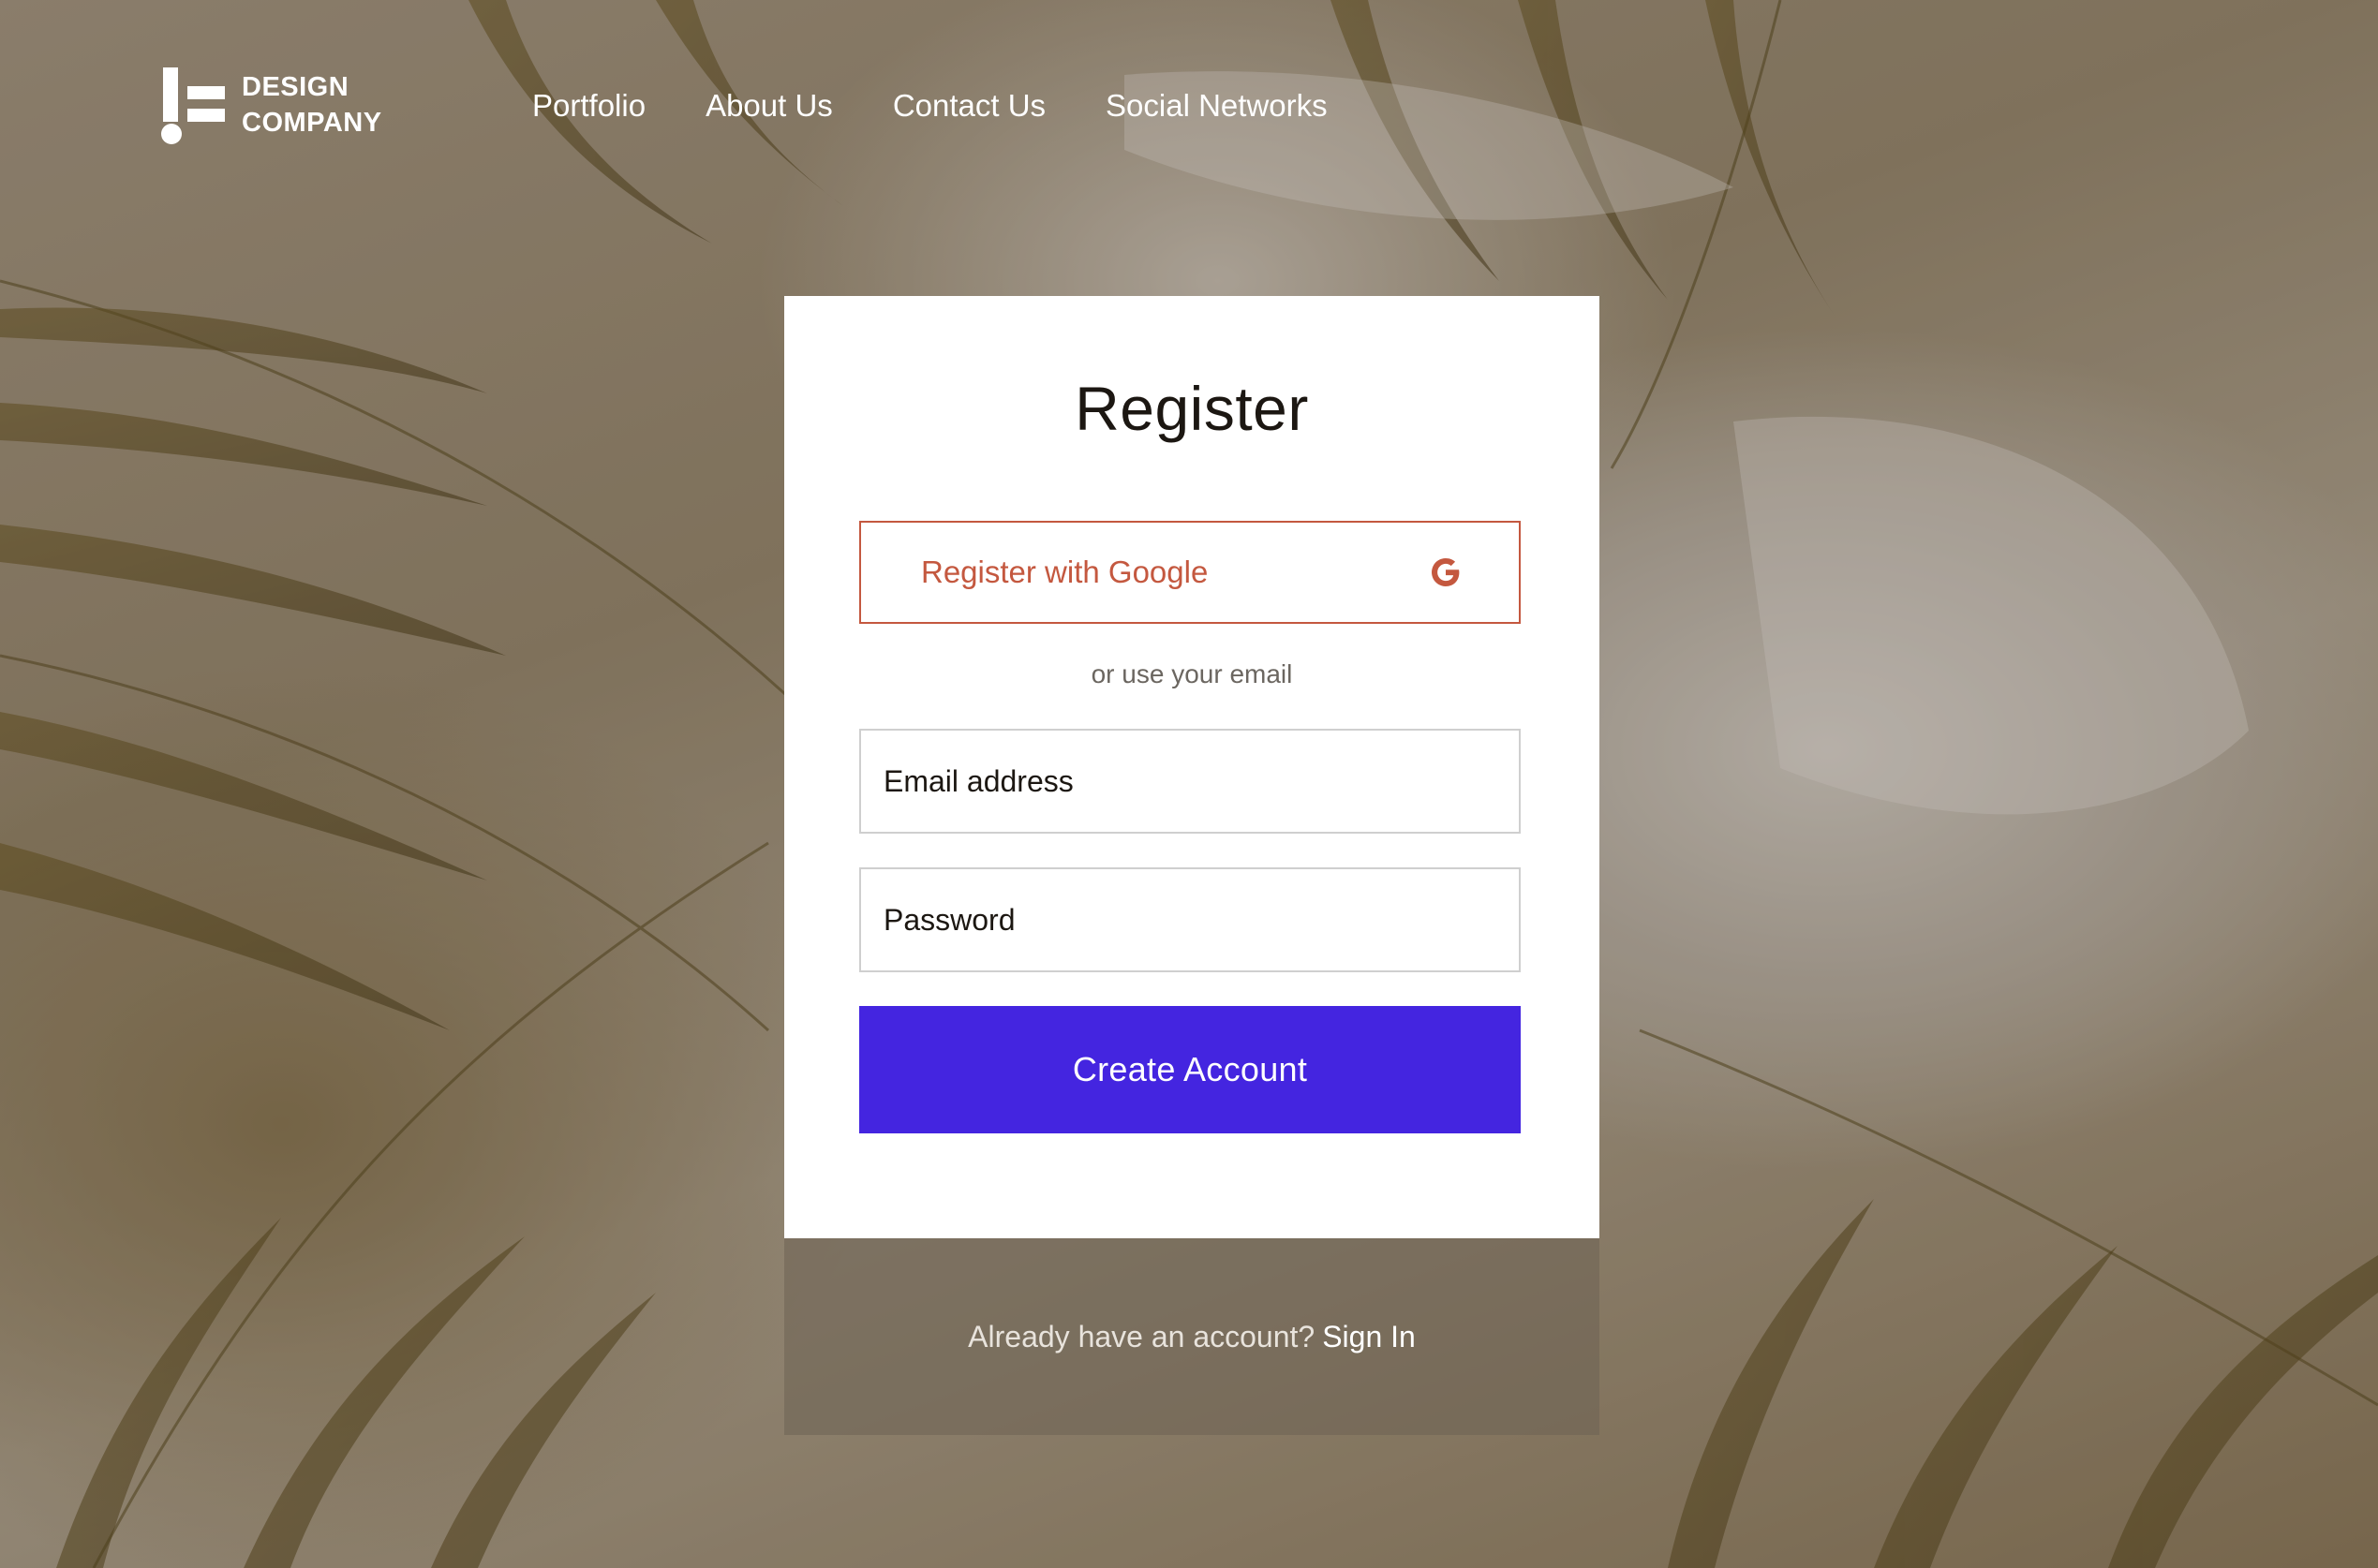  What do you see at coordinates (312, 123) in the screenshot?
I see `brand-line-2: COMPANY` at bounding box center [312, 123].